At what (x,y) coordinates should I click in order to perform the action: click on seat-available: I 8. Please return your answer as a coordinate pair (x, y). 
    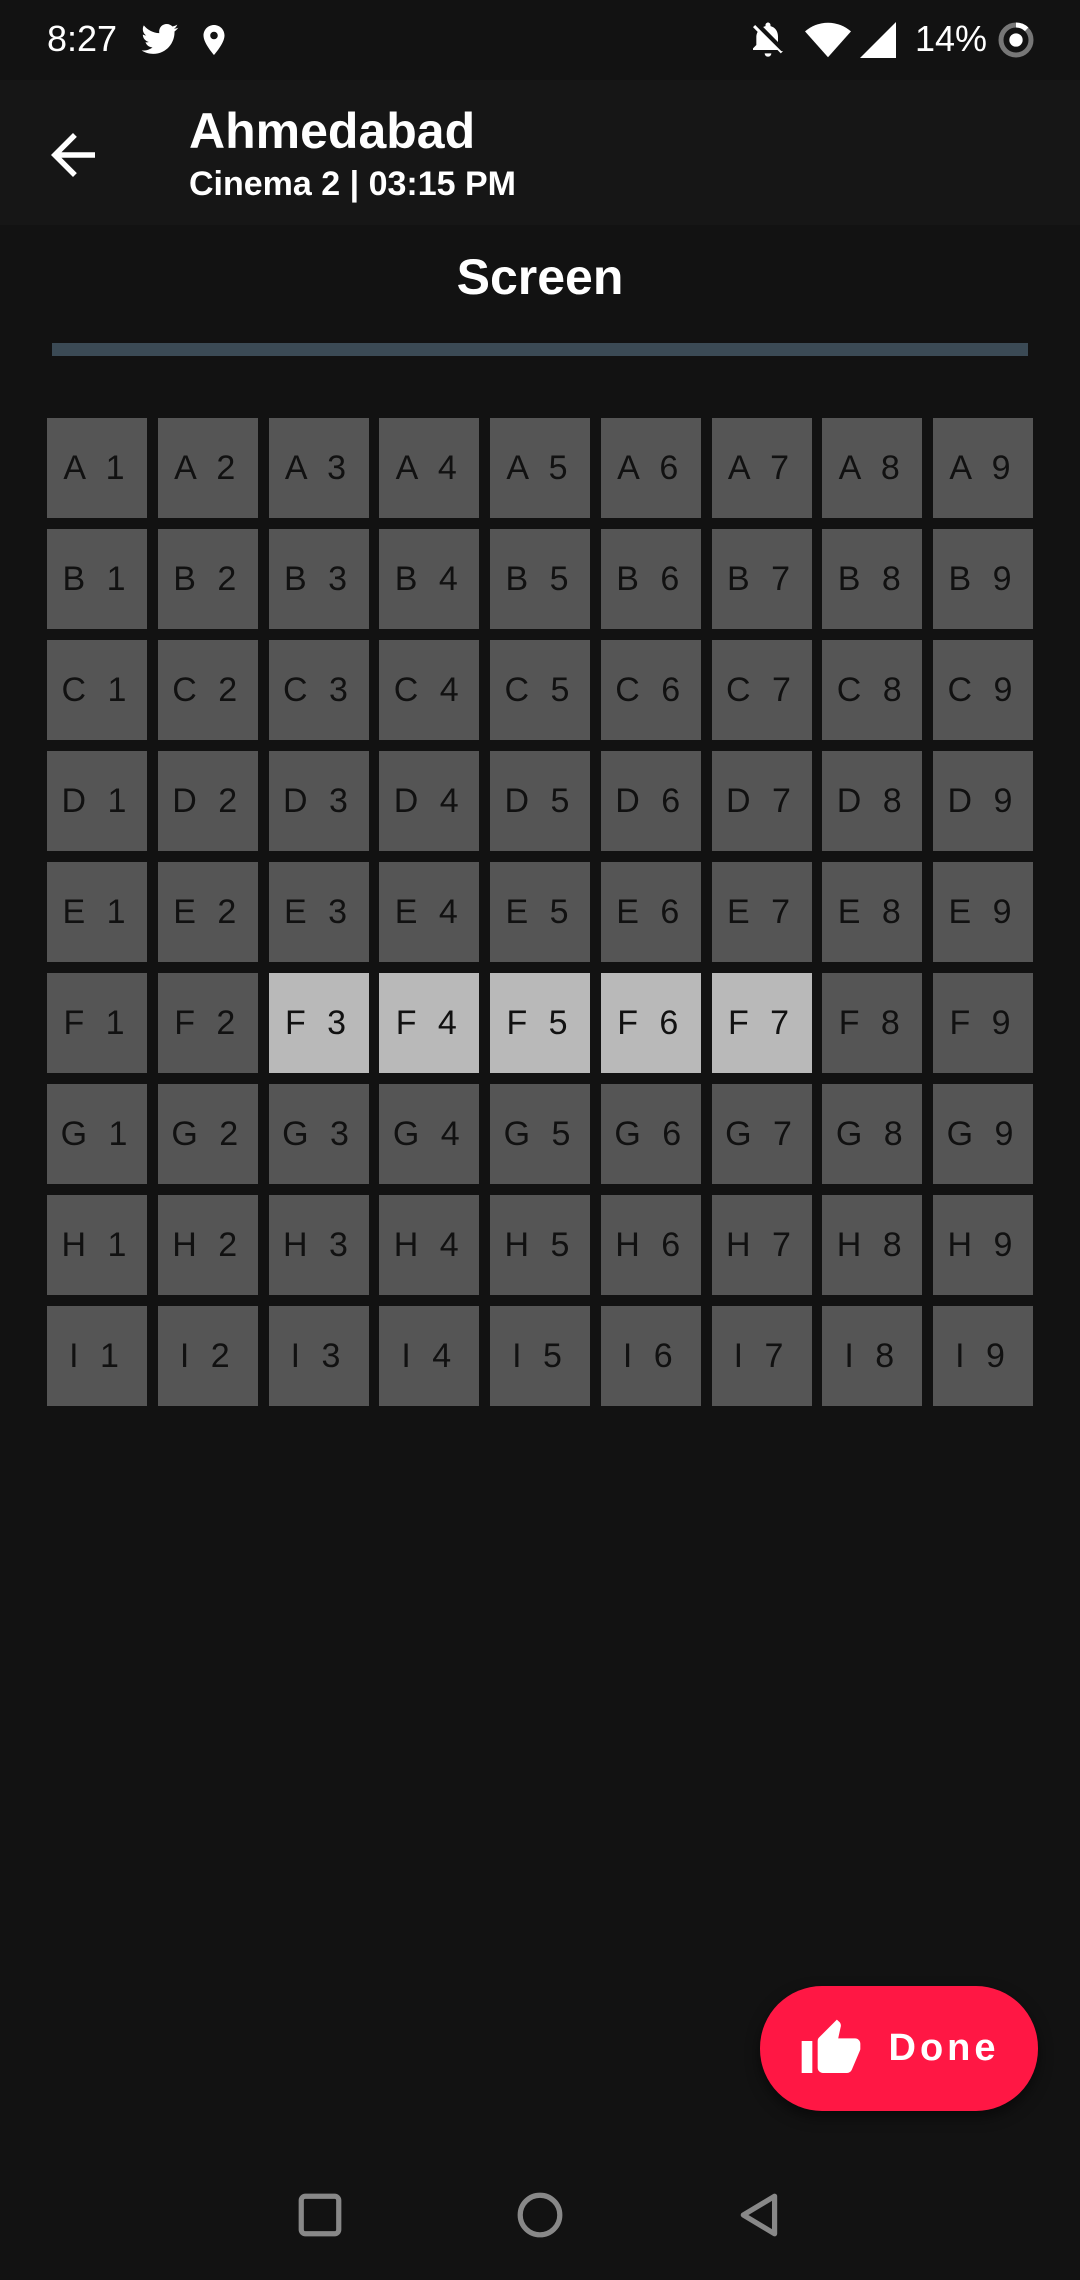
    Looking at the image, I should click on (872, 1356).